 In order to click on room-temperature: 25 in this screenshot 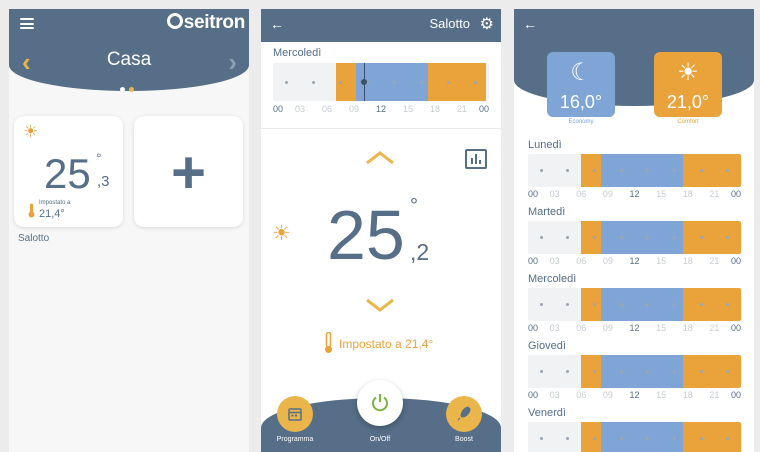, I will do `click(67, 173)`.